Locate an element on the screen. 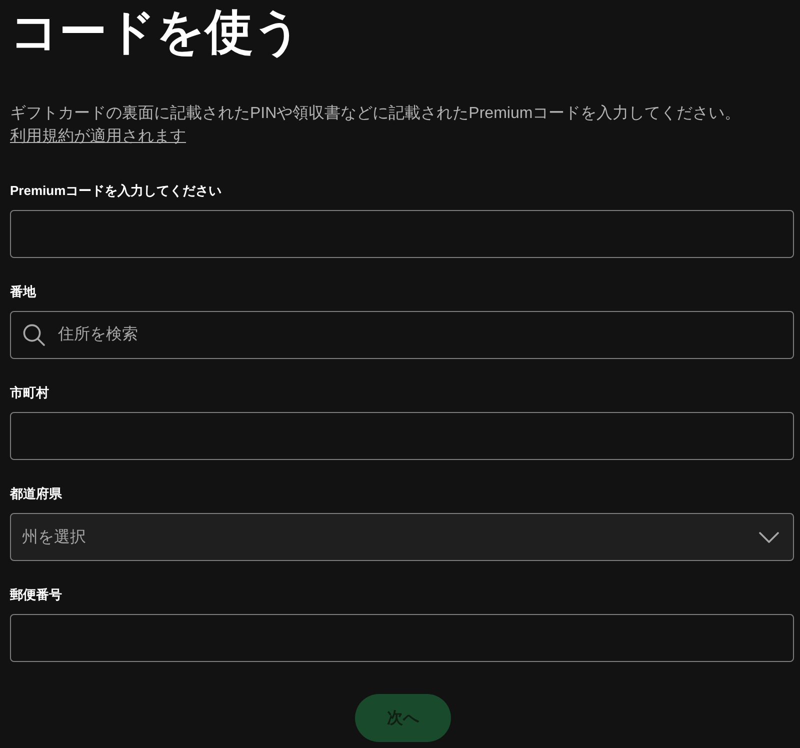 This screenshot has height=748, width=800. dropdown: 州を選択 is located at coordinates (402, 537).